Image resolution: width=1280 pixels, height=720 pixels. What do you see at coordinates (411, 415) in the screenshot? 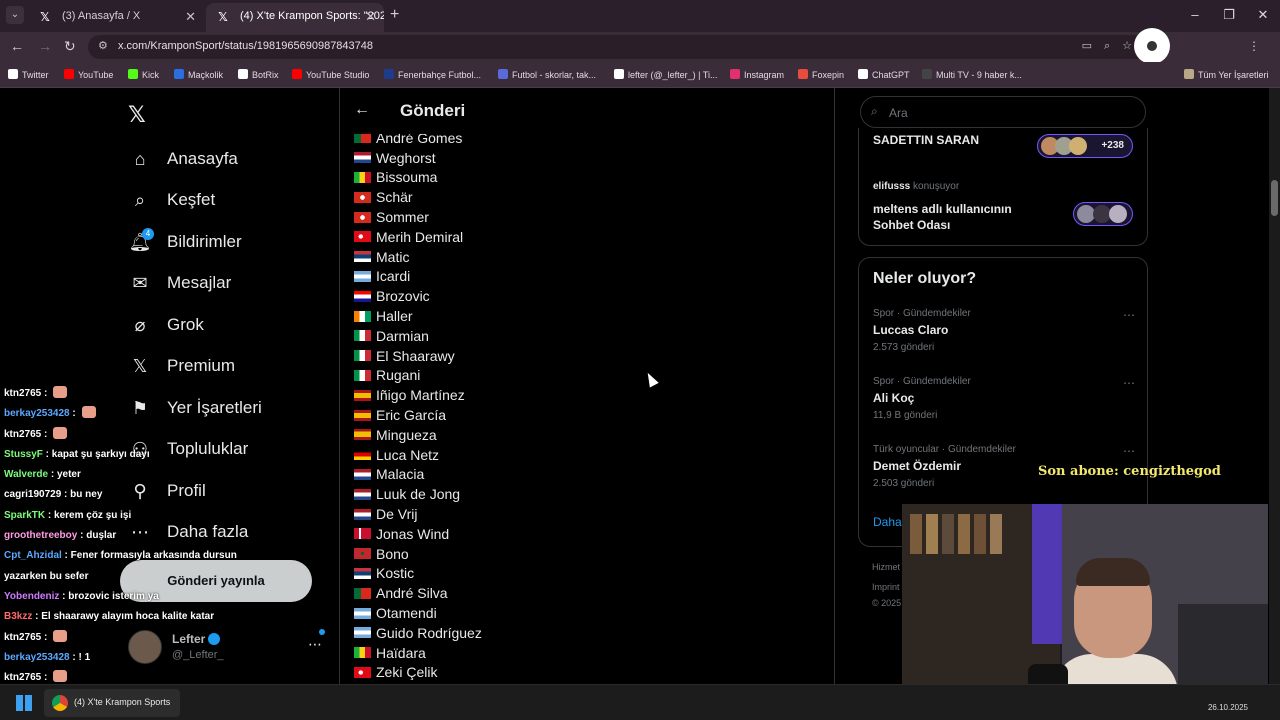
I see `player-name: Eric García` at bounding box center [411, 415].